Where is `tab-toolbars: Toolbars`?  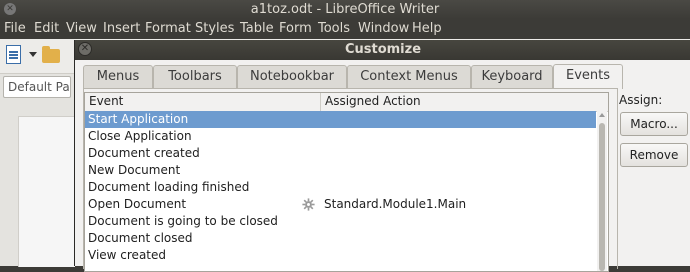
tab-toolbars: Toolbars is located at coordinates (195, 76).